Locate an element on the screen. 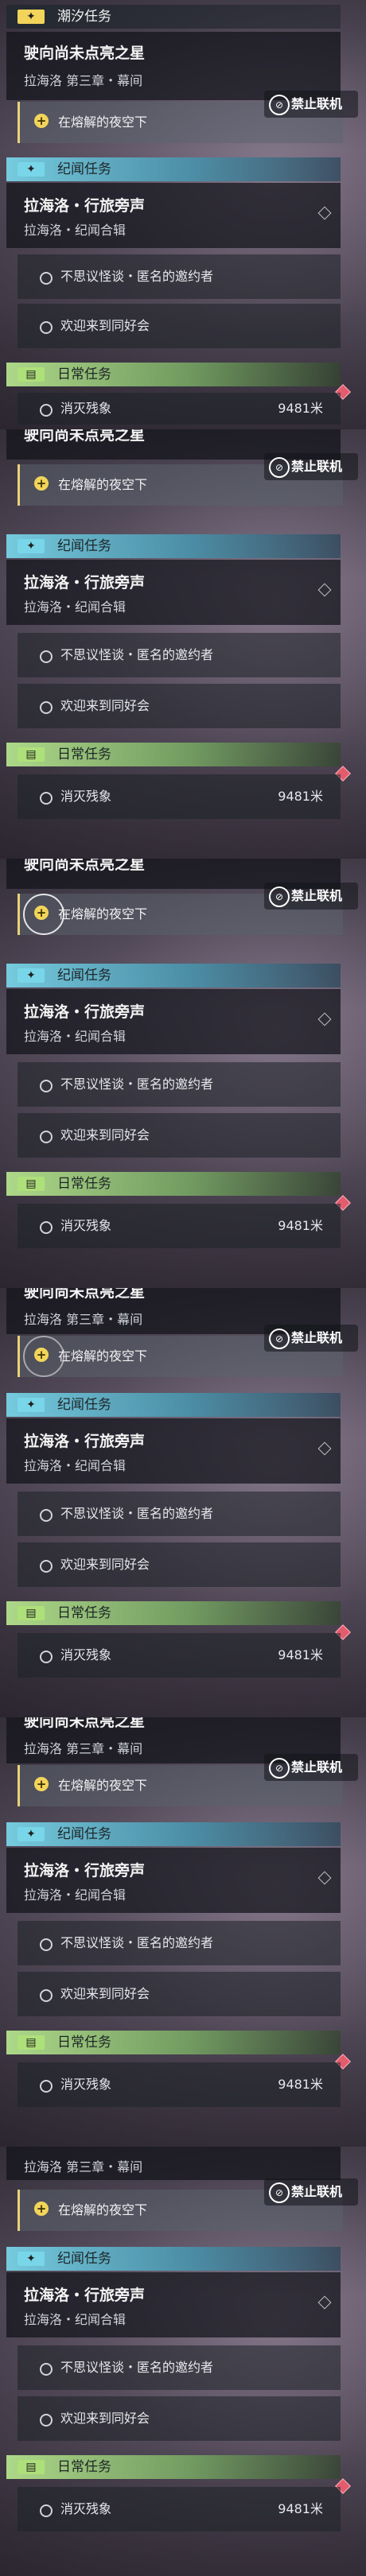  quest-title: 驶向尚未点亮之星 is located at coordinates (85, 53).